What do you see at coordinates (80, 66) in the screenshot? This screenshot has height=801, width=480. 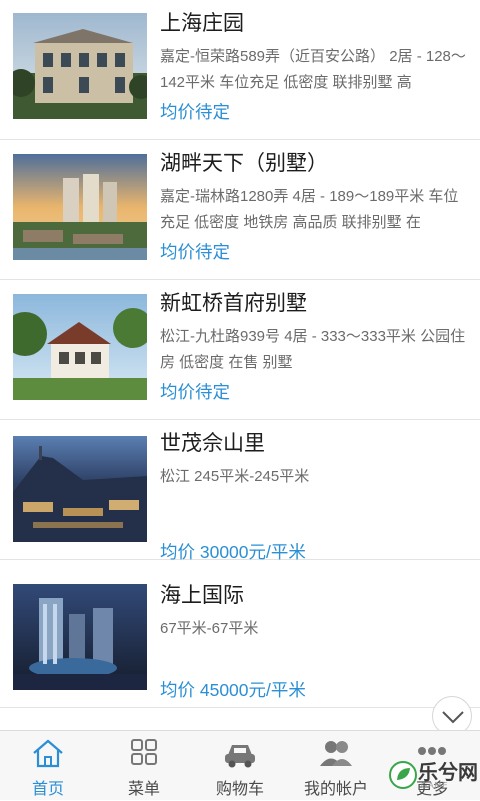 I see `villa-estate-photo` at bounding box center [80, 66].